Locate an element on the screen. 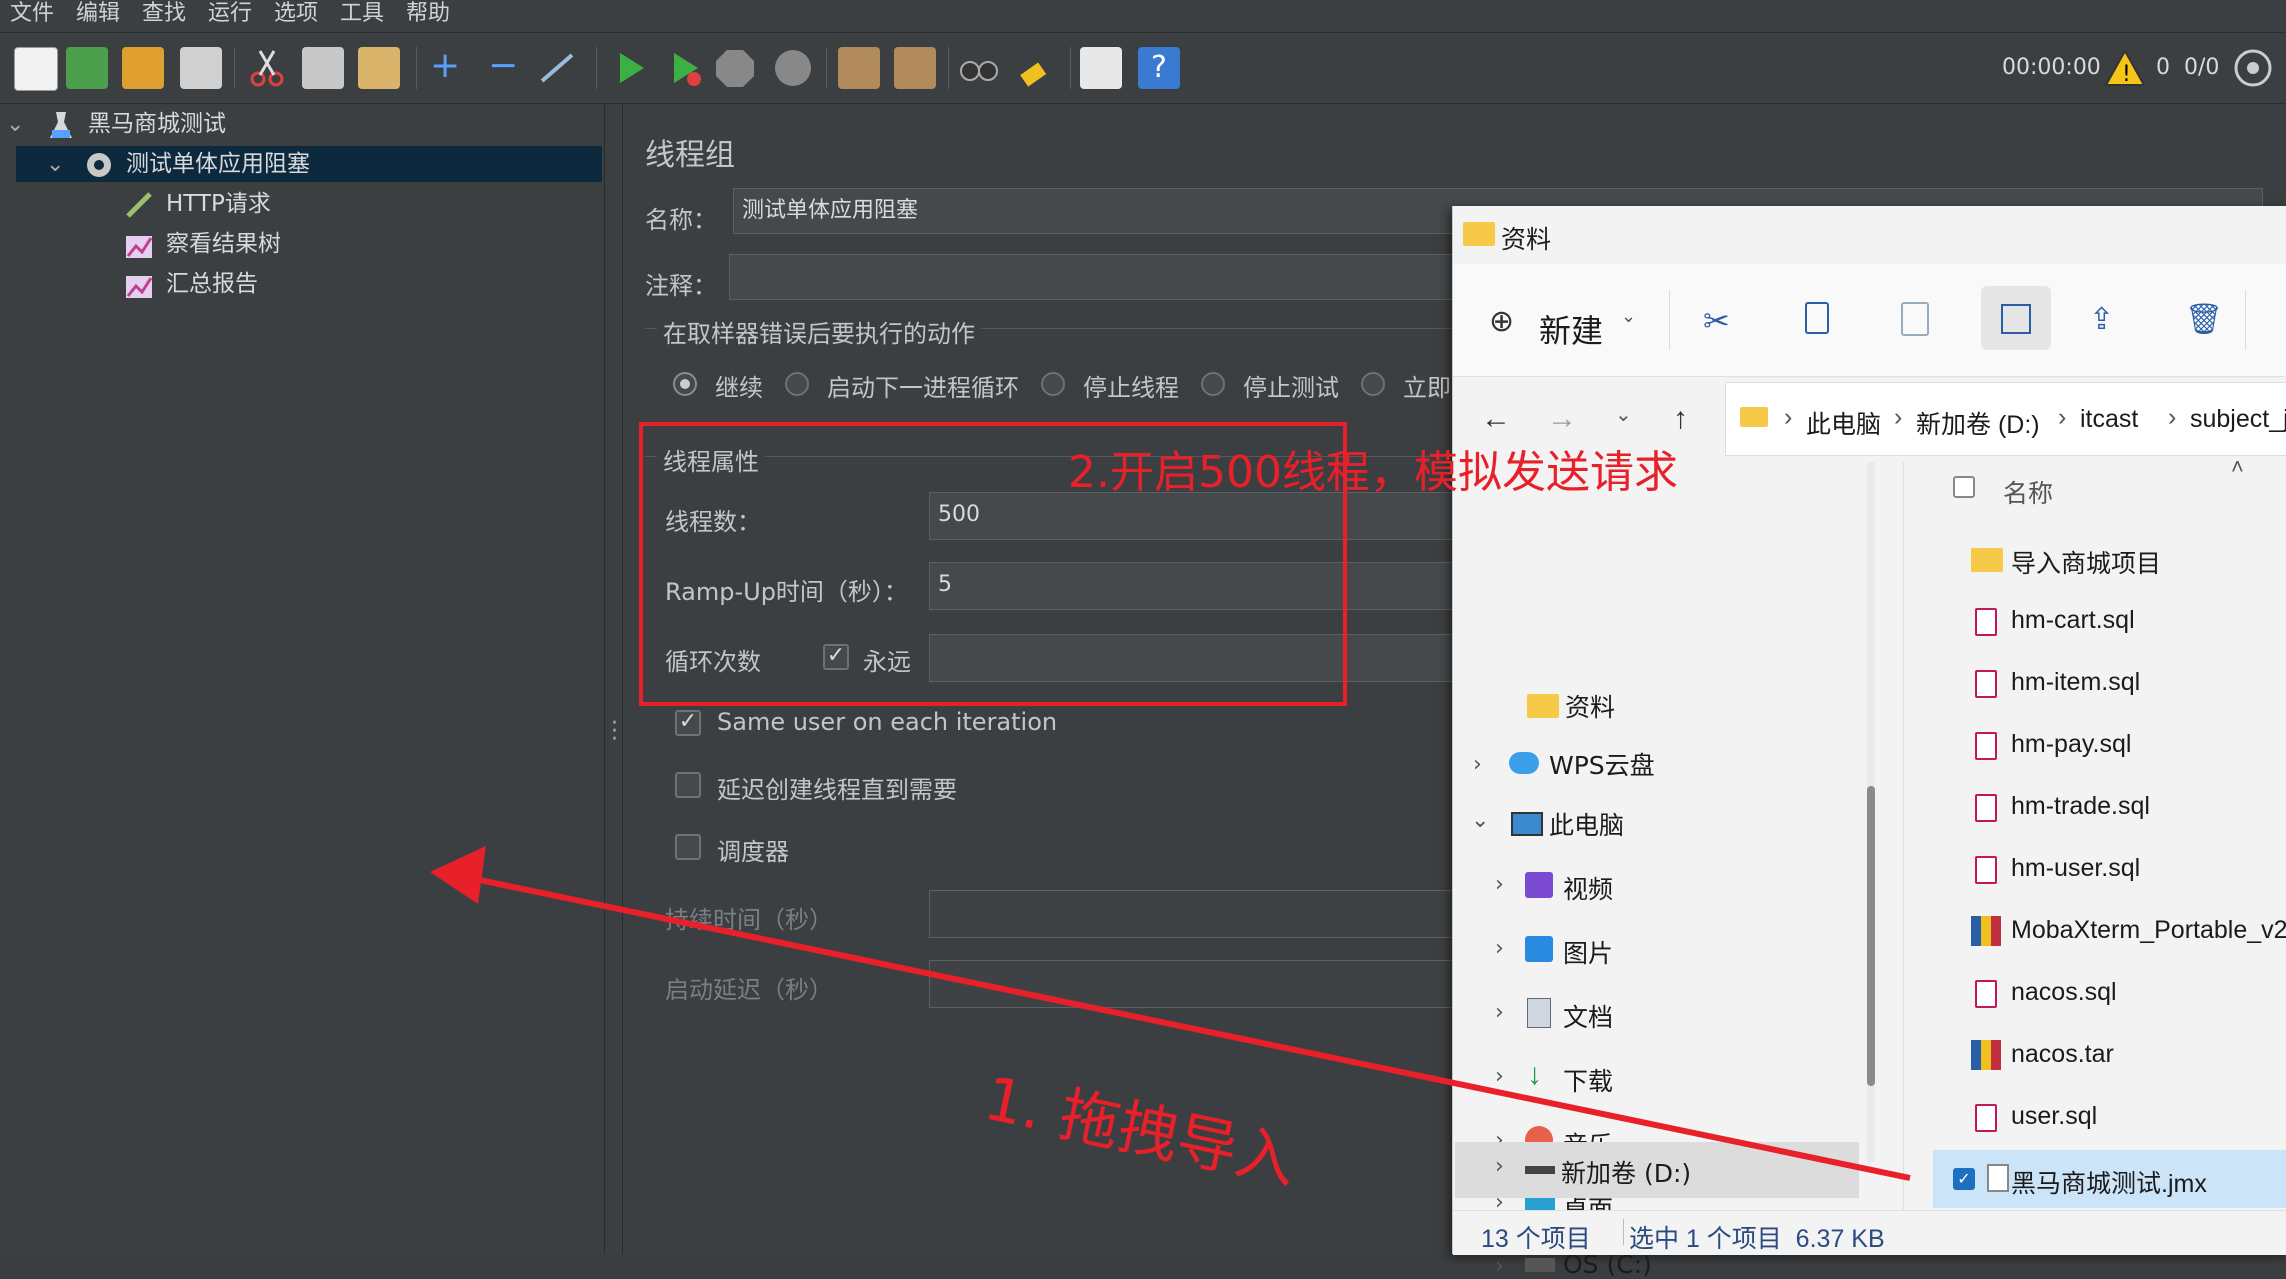  drag-arrow-head is located at coordinates (458, 875).